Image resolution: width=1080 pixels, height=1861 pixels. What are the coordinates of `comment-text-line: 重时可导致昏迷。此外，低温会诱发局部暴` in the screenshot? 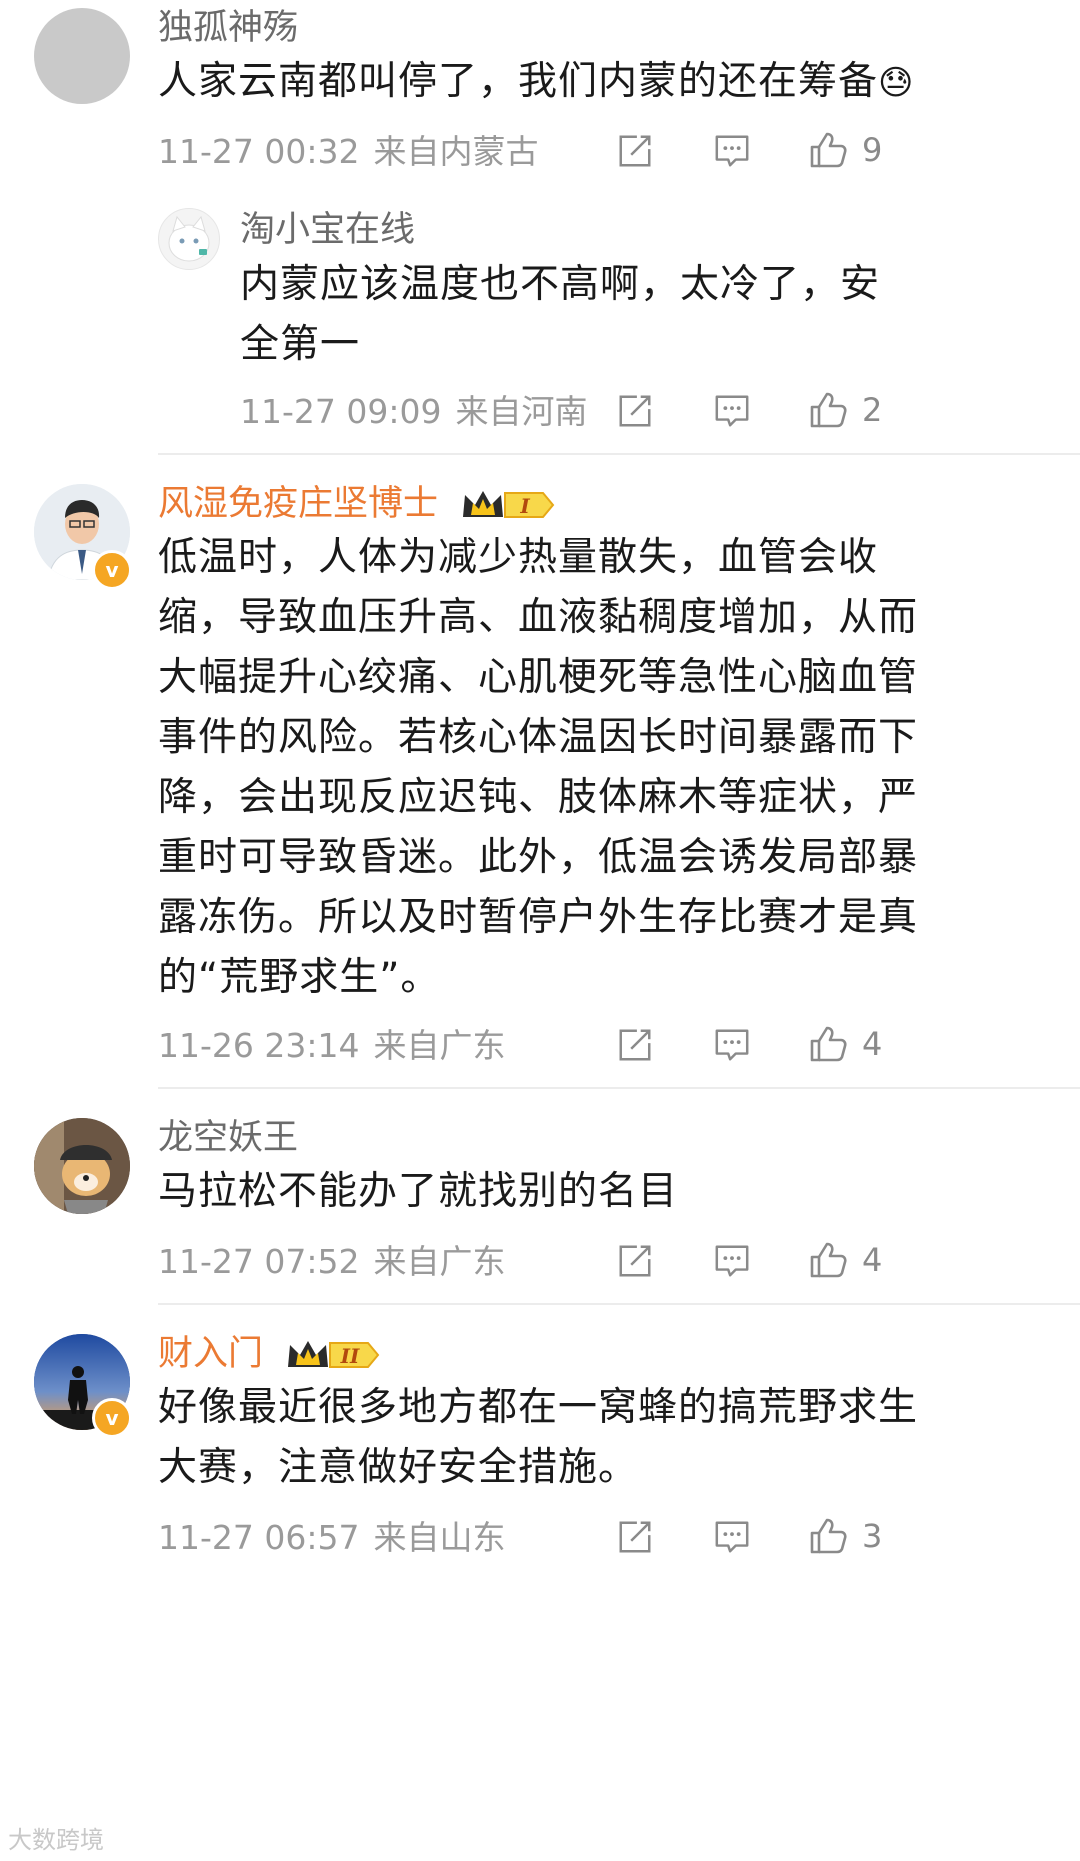 It's located at (538, 857).